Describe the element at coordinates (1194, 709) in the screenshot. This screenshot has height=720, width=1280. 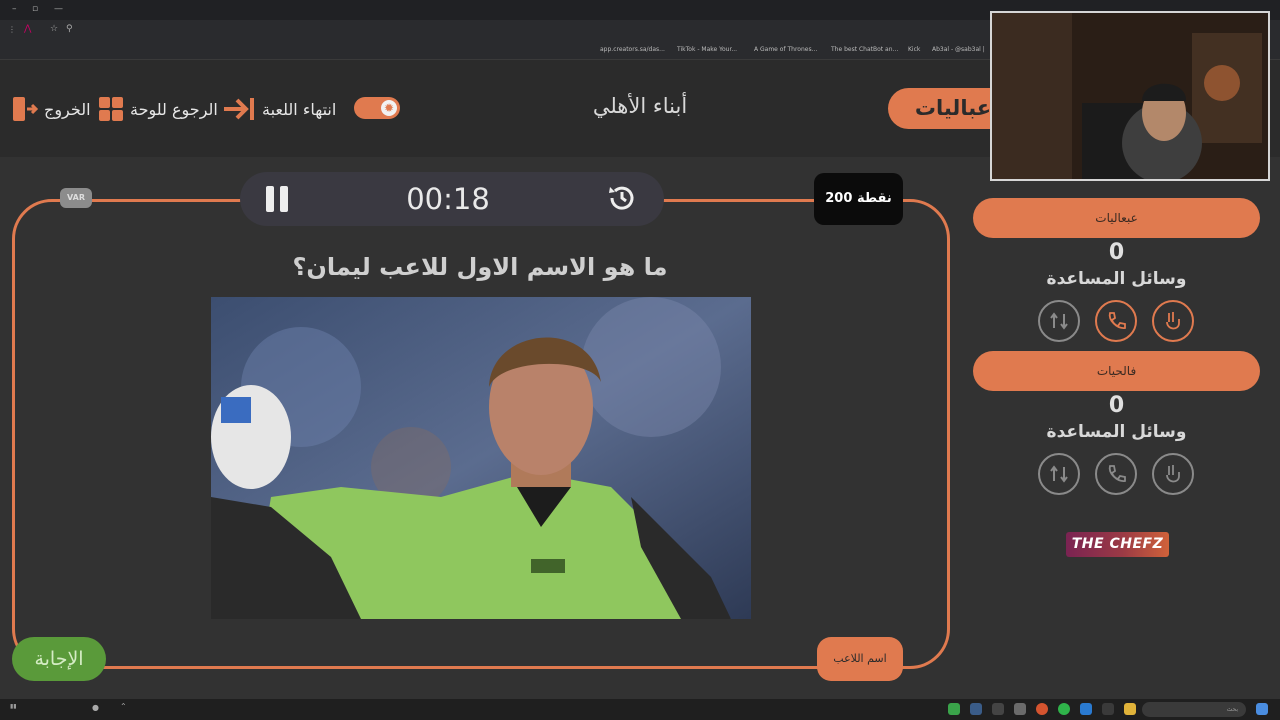
I see `taskbar-search: بحث` at that location.